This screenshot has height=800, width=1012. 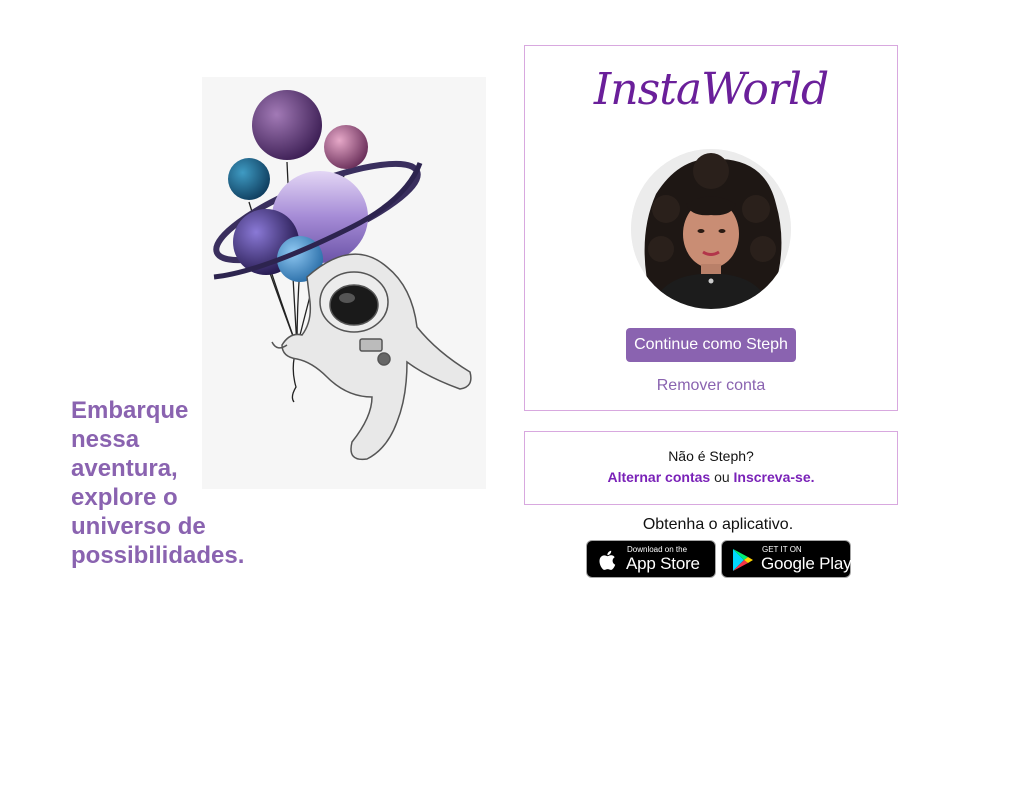 I want to click on tagline-line: universo de, so click(x=138, y=526).